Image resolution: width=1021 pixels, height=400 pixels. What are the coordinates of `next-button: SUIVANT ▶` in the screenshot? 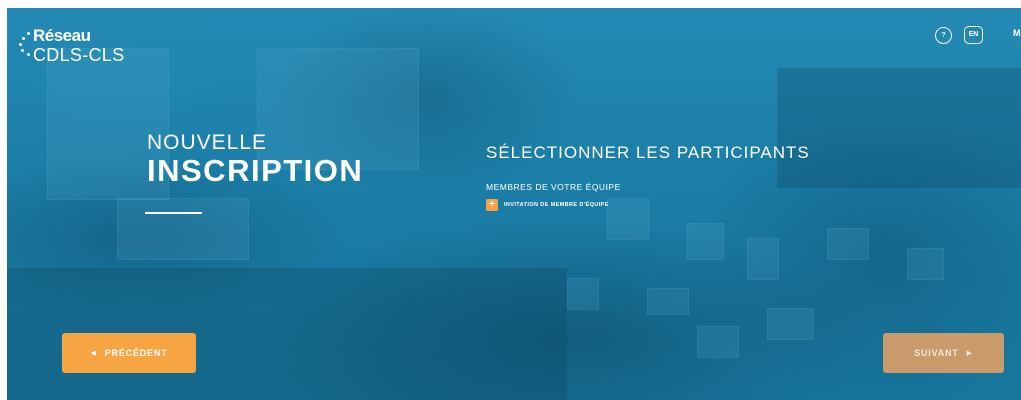 It's located at (943, 353).